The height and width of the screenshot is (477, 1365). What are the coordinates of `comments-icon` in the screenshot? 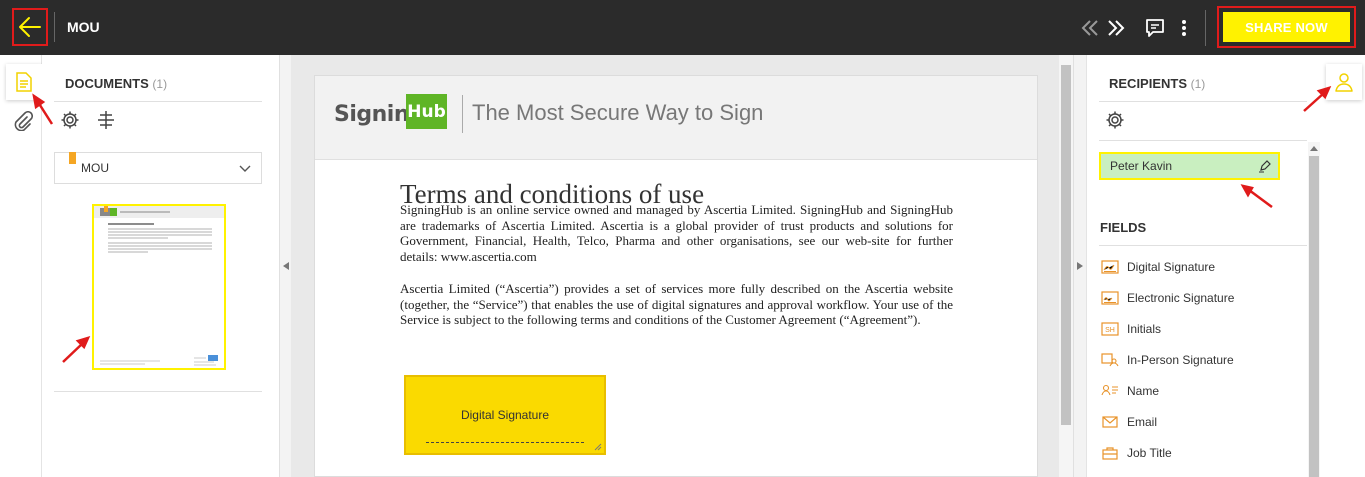 It's located at (1155, 28).